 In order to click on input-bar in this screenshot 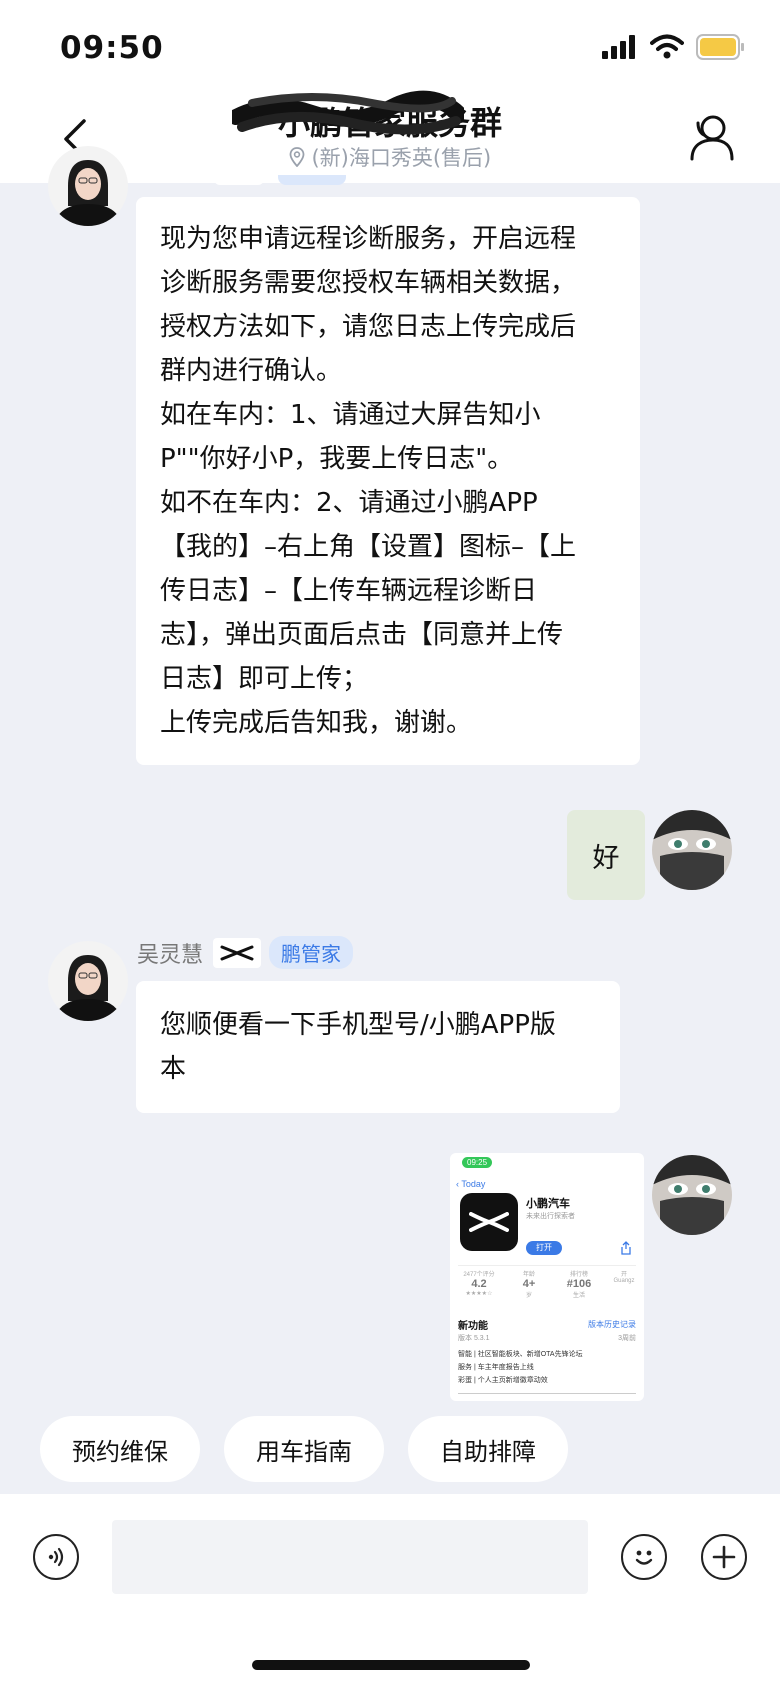, I will do `click(390, 1591)`.